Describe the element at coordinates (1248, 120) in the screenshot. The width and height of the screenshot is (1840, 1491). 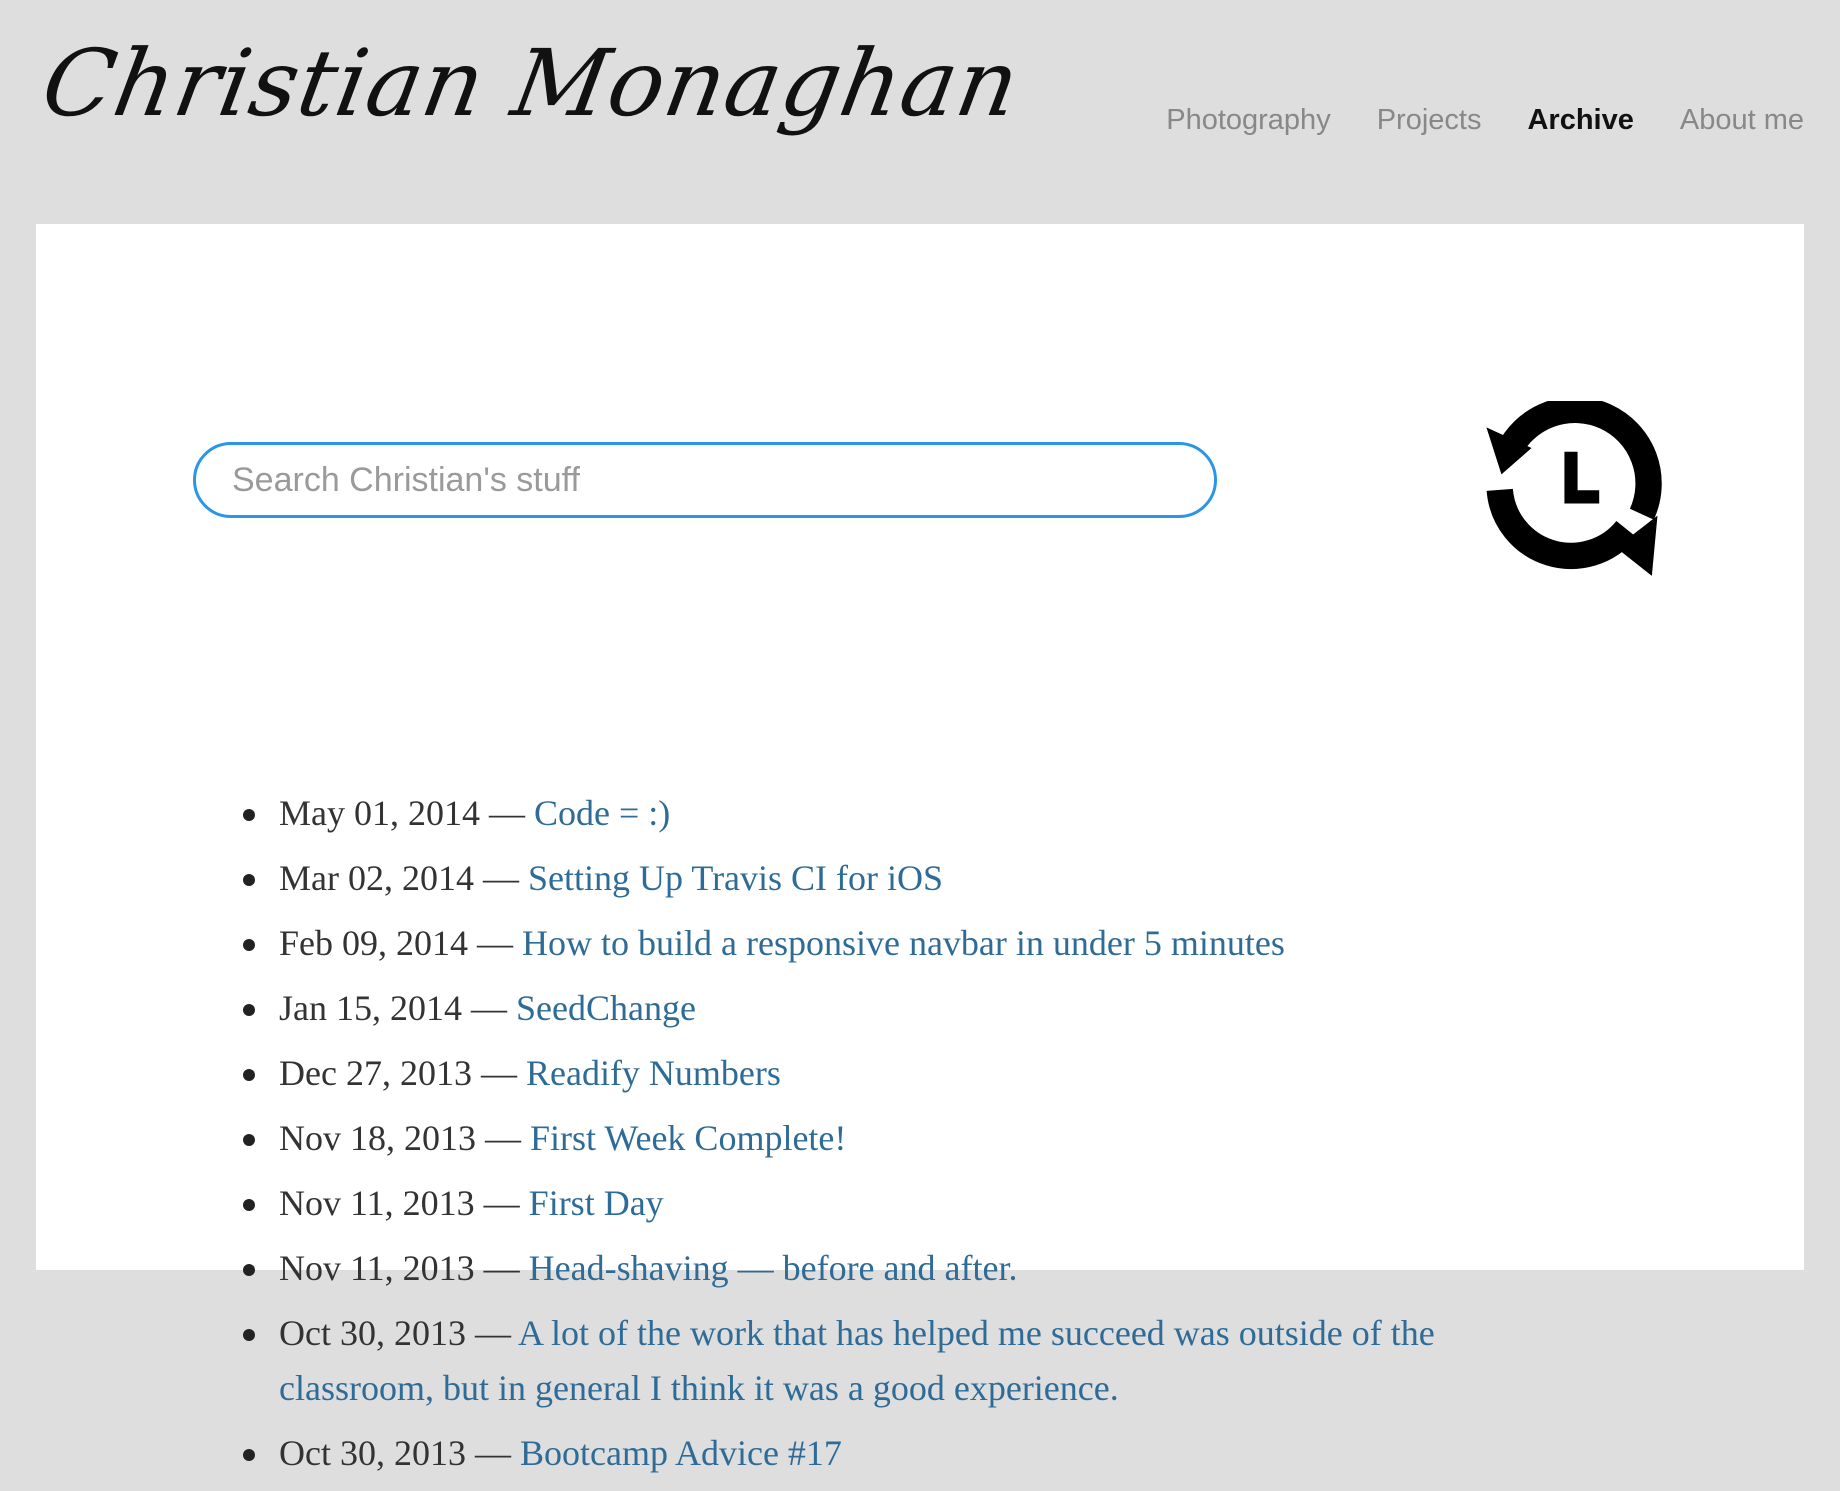
I see `nav-photography: Photography` at that location.